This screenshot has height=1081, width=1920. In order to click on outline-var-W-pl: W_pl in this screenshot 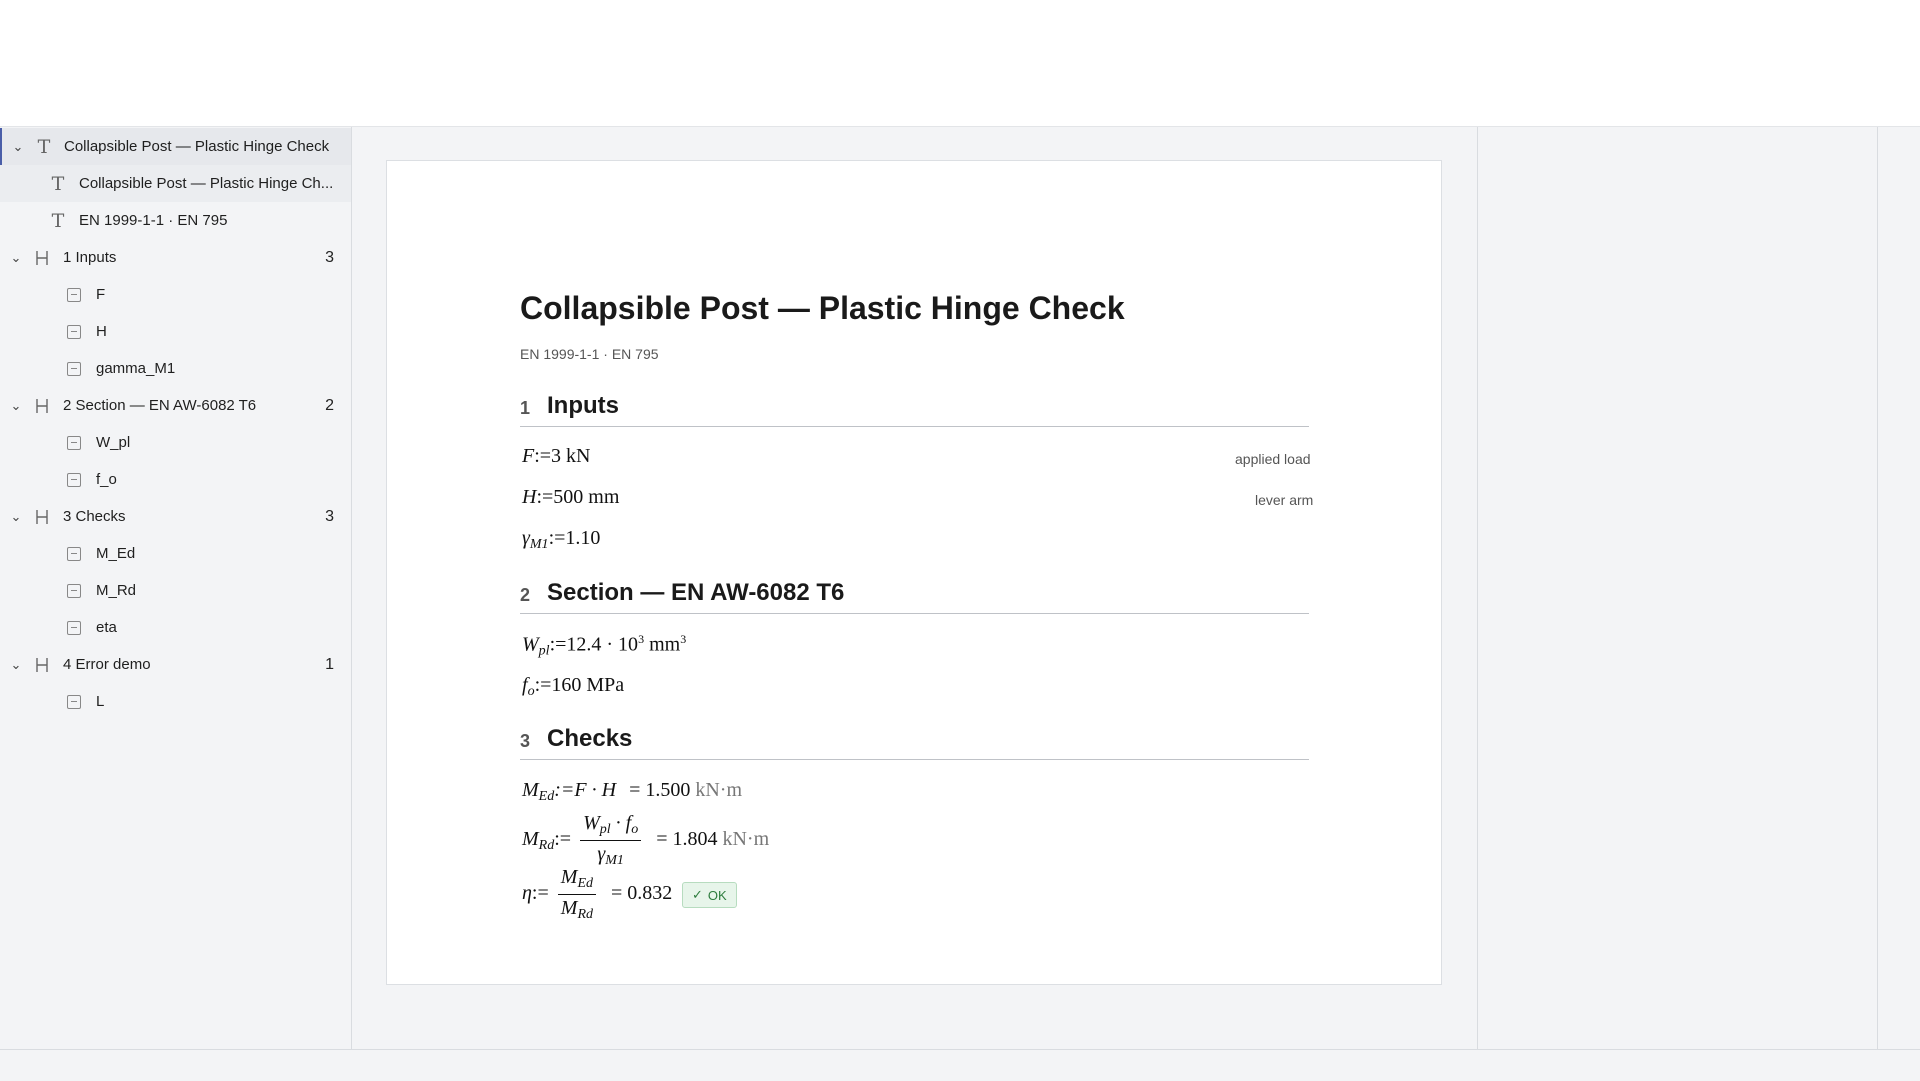, I will do `click(175, 442)`.